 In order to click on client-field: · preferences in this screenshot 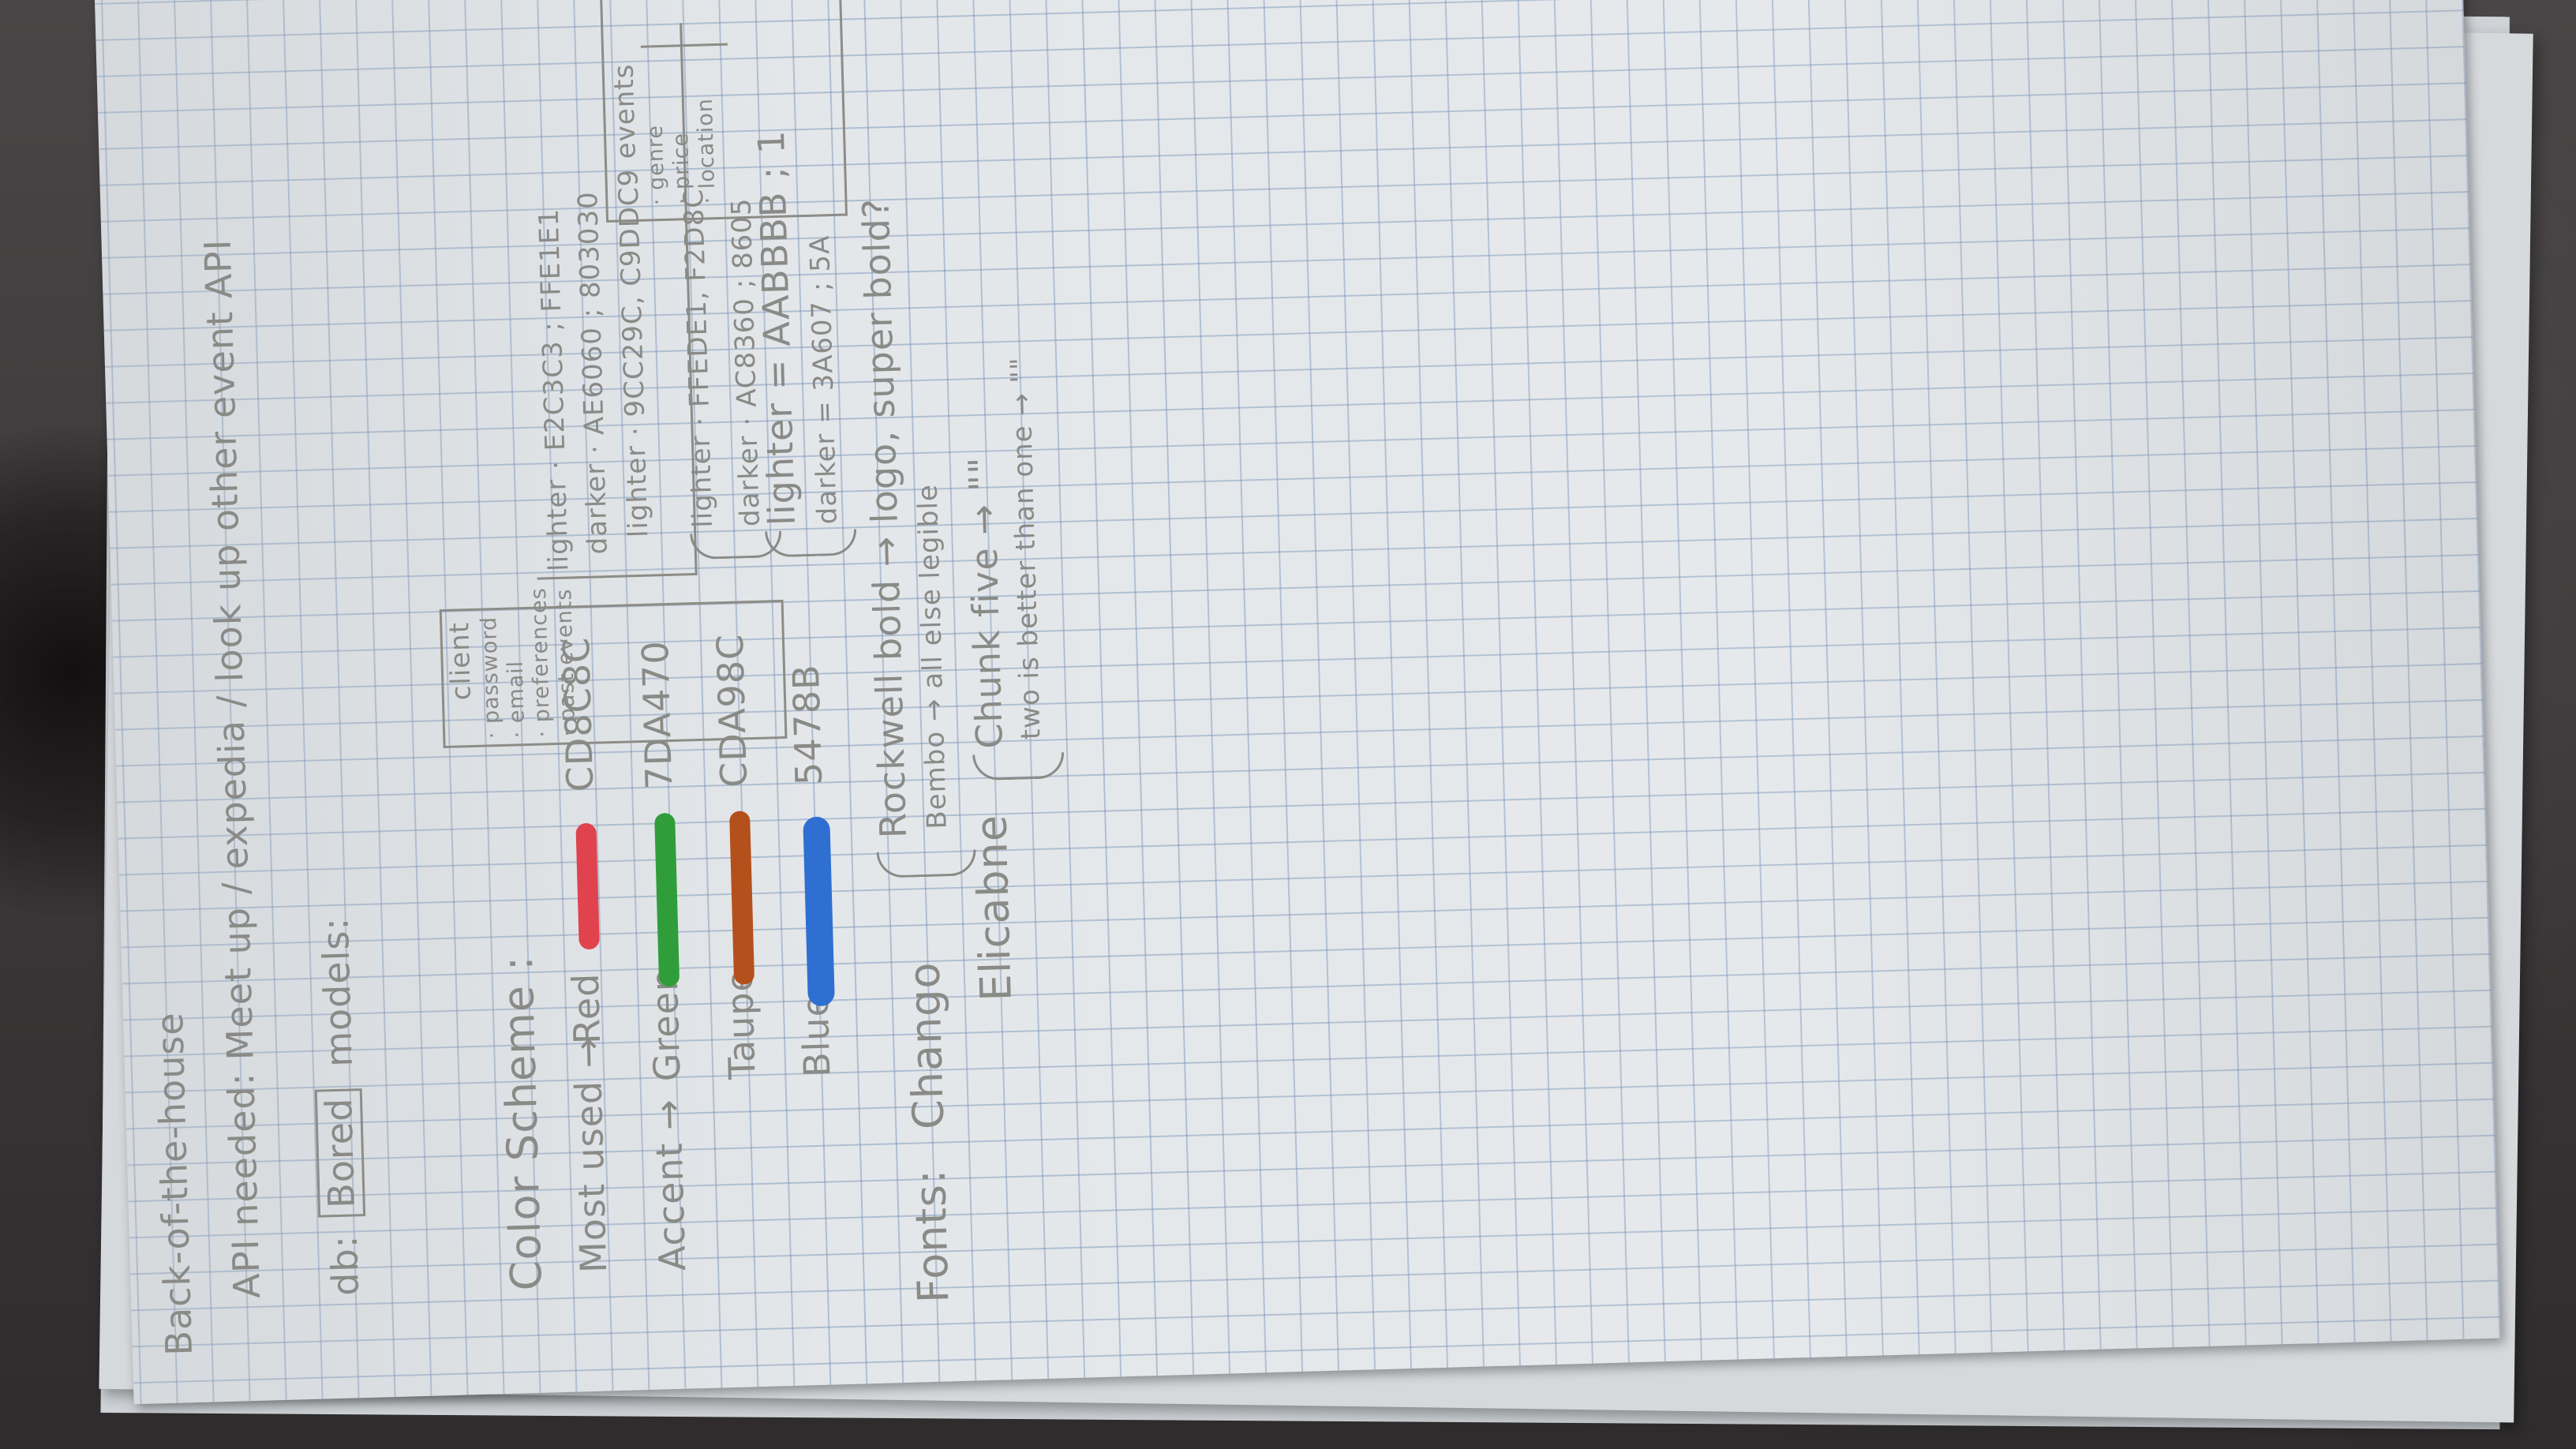, I will do `click(541, 662)`.